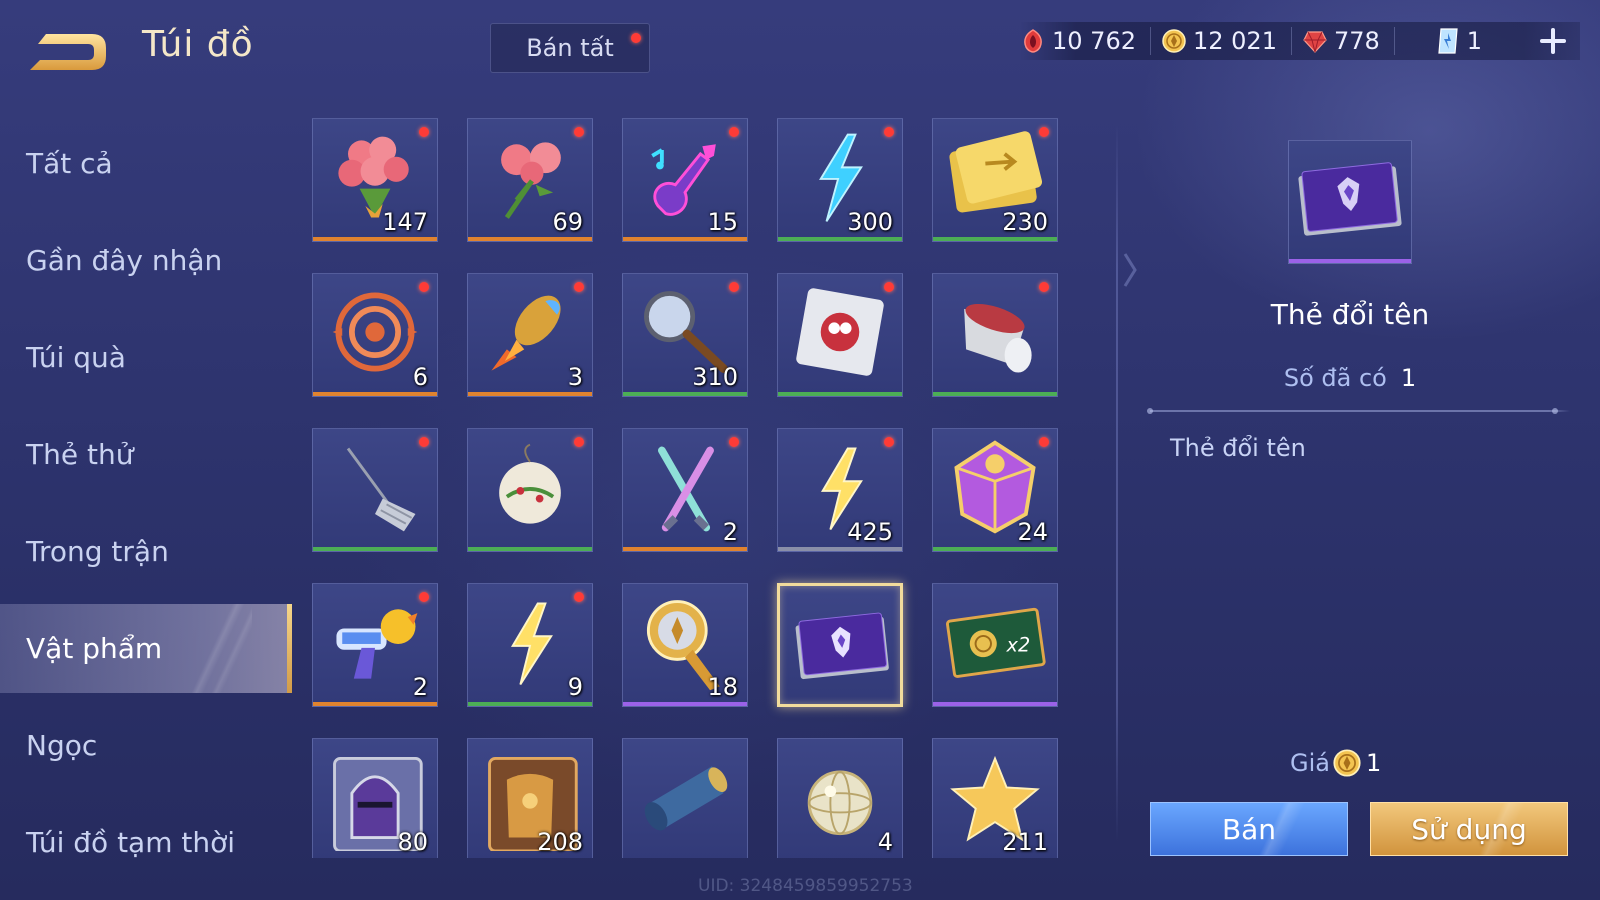 This screenshot has width=1600, height=900. What do you see at coordinates (685, 645) in the screenshot?
I see `inventory-slot: 18` at bounding box center [685, 645].